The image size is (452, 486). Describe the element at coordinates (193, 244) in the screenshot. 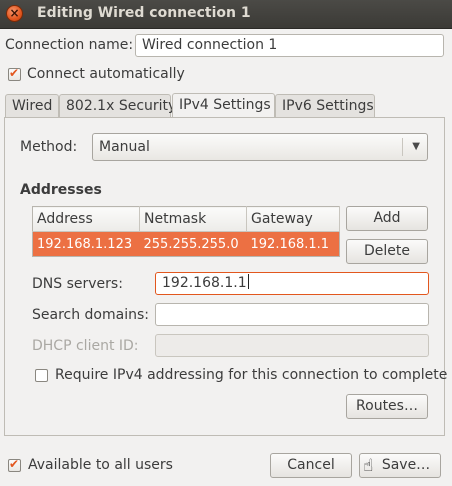

I see `netmask-cell: 255.255.255.0` at that location.